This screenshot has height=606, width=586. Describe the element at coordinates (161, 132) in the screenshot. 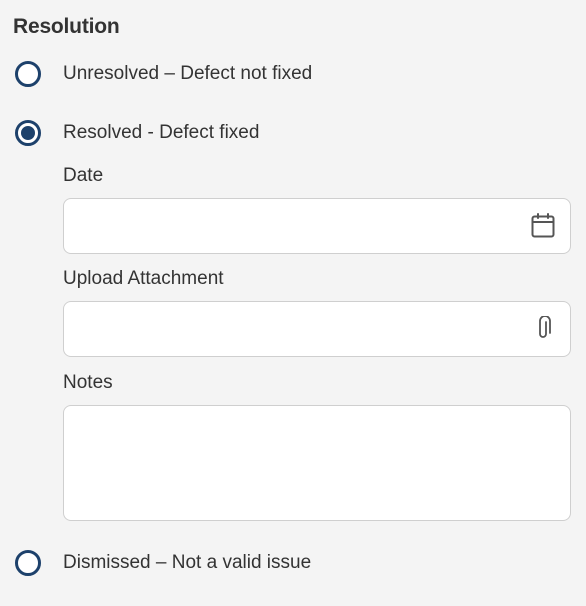

I see `radio-label-resolved: Resolved - Defect fixed` at that location.